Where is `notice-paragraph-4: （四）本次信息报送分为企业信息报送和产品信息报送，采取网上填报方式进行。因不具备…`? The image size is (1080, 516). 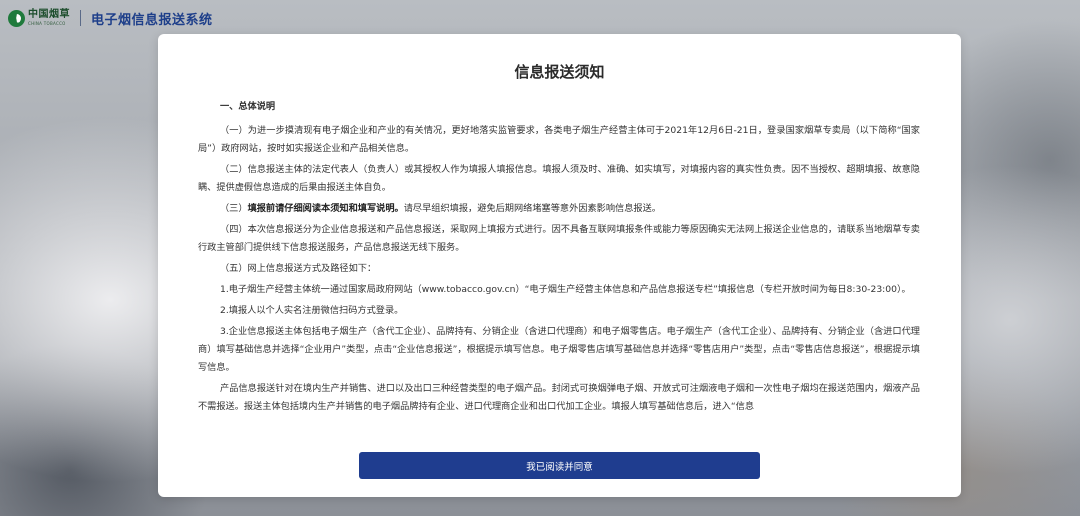 notice-paragraph-4: （四）本次信息报送分为企业信息报送和产品信息报送，采取网上填报方式进行。因不具备… is located at coordinates (559, 238).